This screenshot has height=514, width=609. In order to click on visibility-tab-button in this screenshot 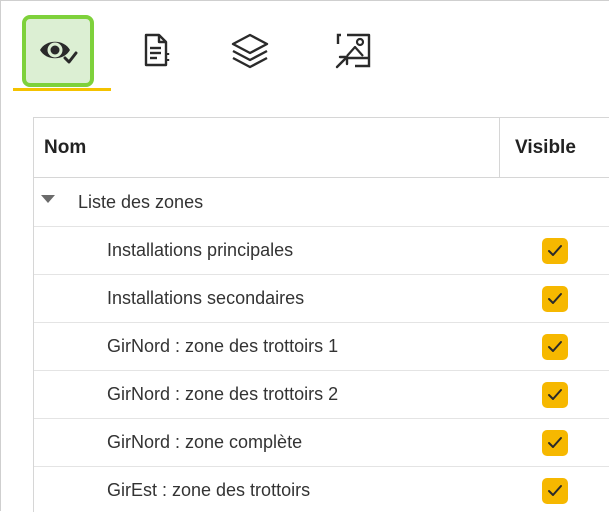, I will do `click(58, 51)`.